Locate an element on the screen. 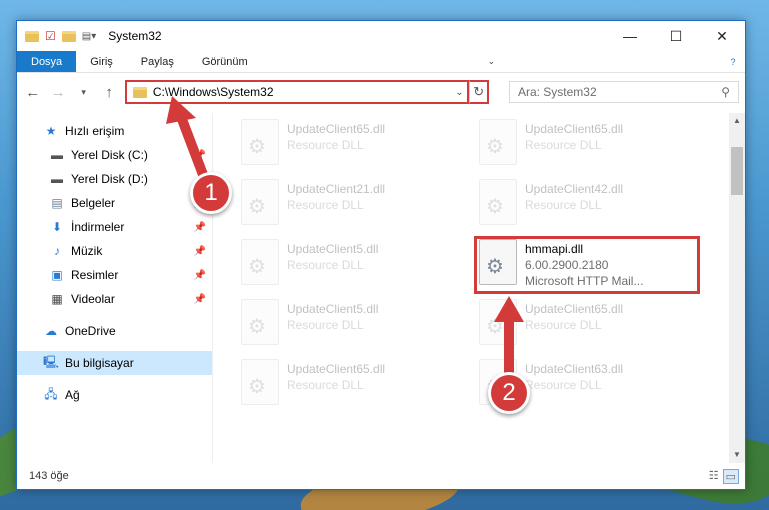 Image resolution: width=769 pixels, height=510 pixels. callout-1: 1 is located at coordinates (211, 193).